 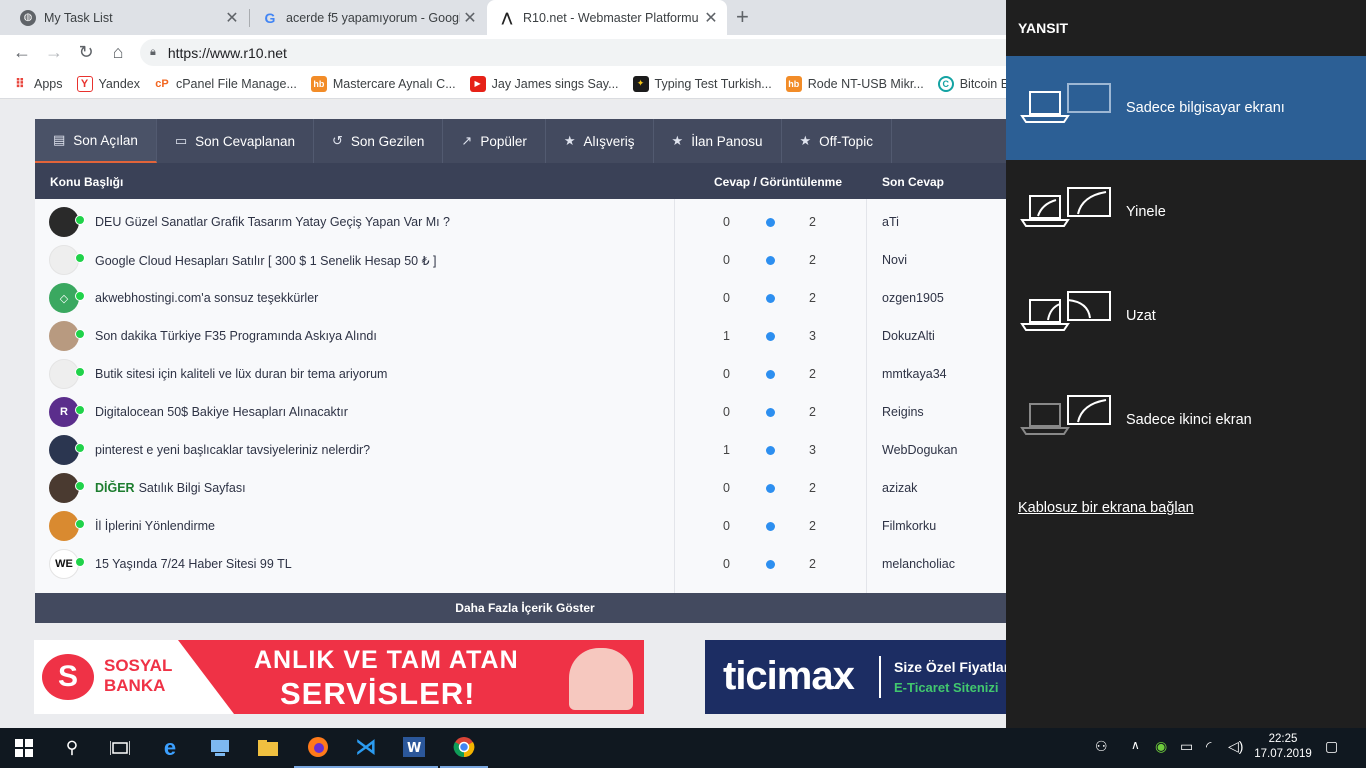 What do you see at coordinates (1235, 746) in the screenshot?
I see `volume-icon: ◁)` at bounding box center [1235, 746].